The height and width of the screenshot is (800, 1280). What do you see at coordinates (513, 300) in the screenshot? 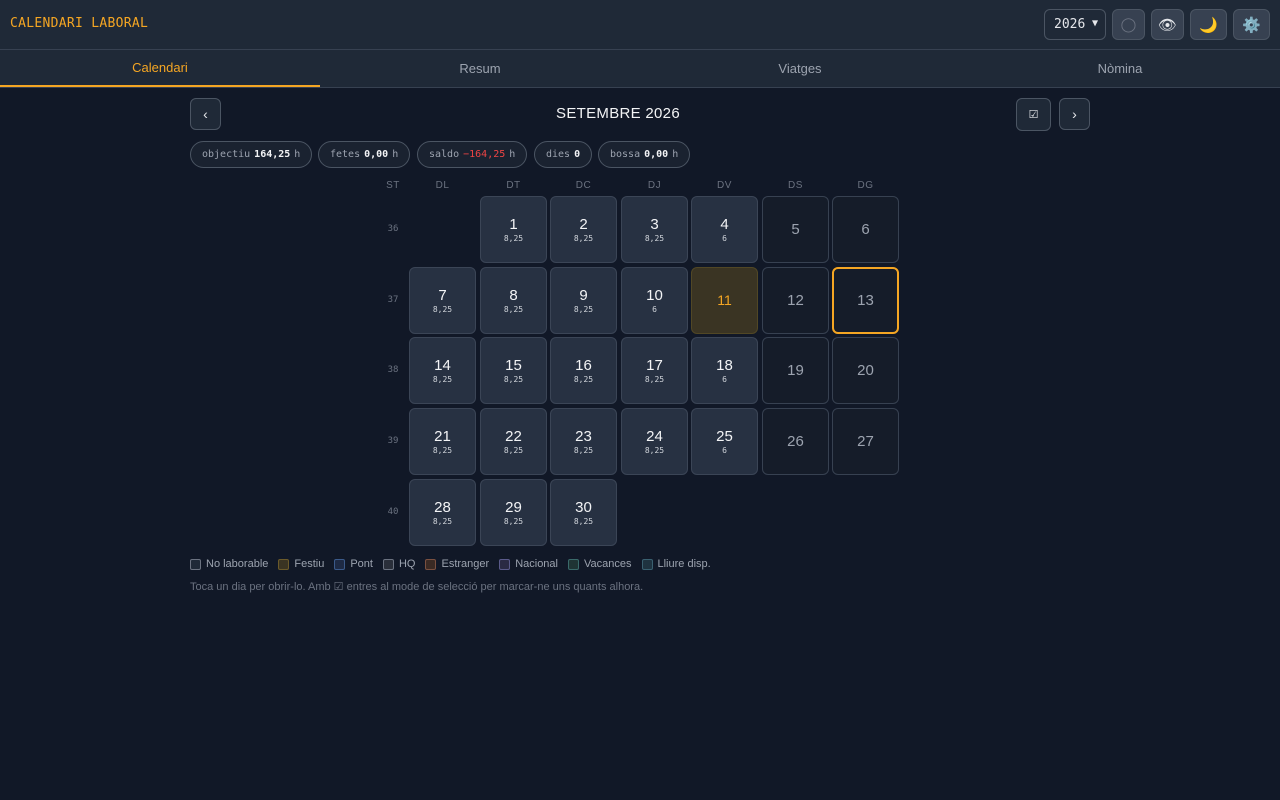
I see `day-cell: 8 8,25` at bounding box center [513, 300].